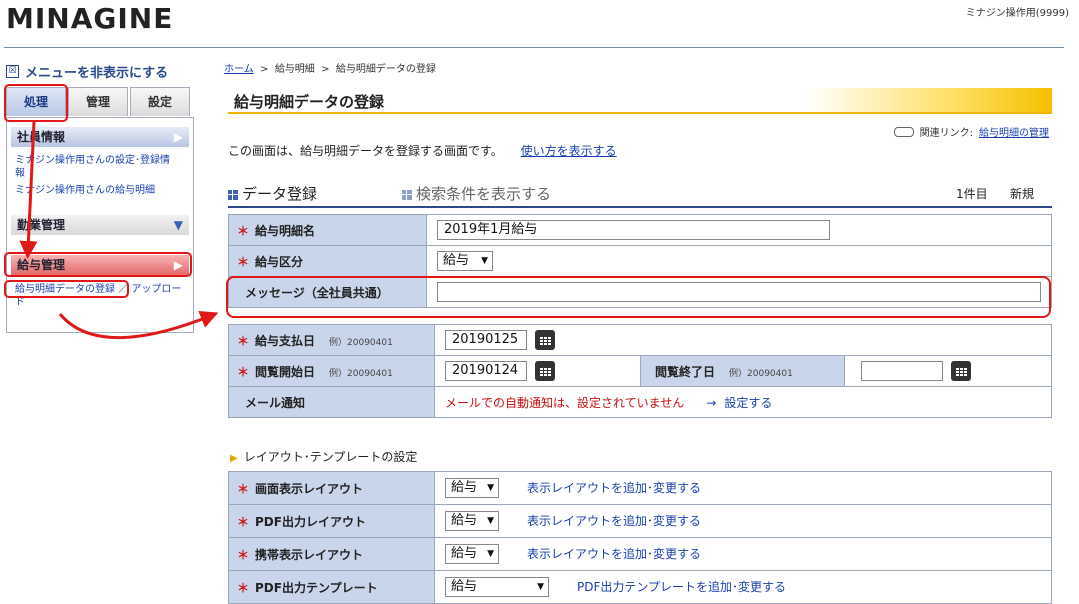 The height and width of the screenshot is (604, 1079). What do you see at coordinates (331, 340) in the screenshot?
I see `field-label: ＊ 給与支払日 例）20090401` at bounding box center [331, 340].